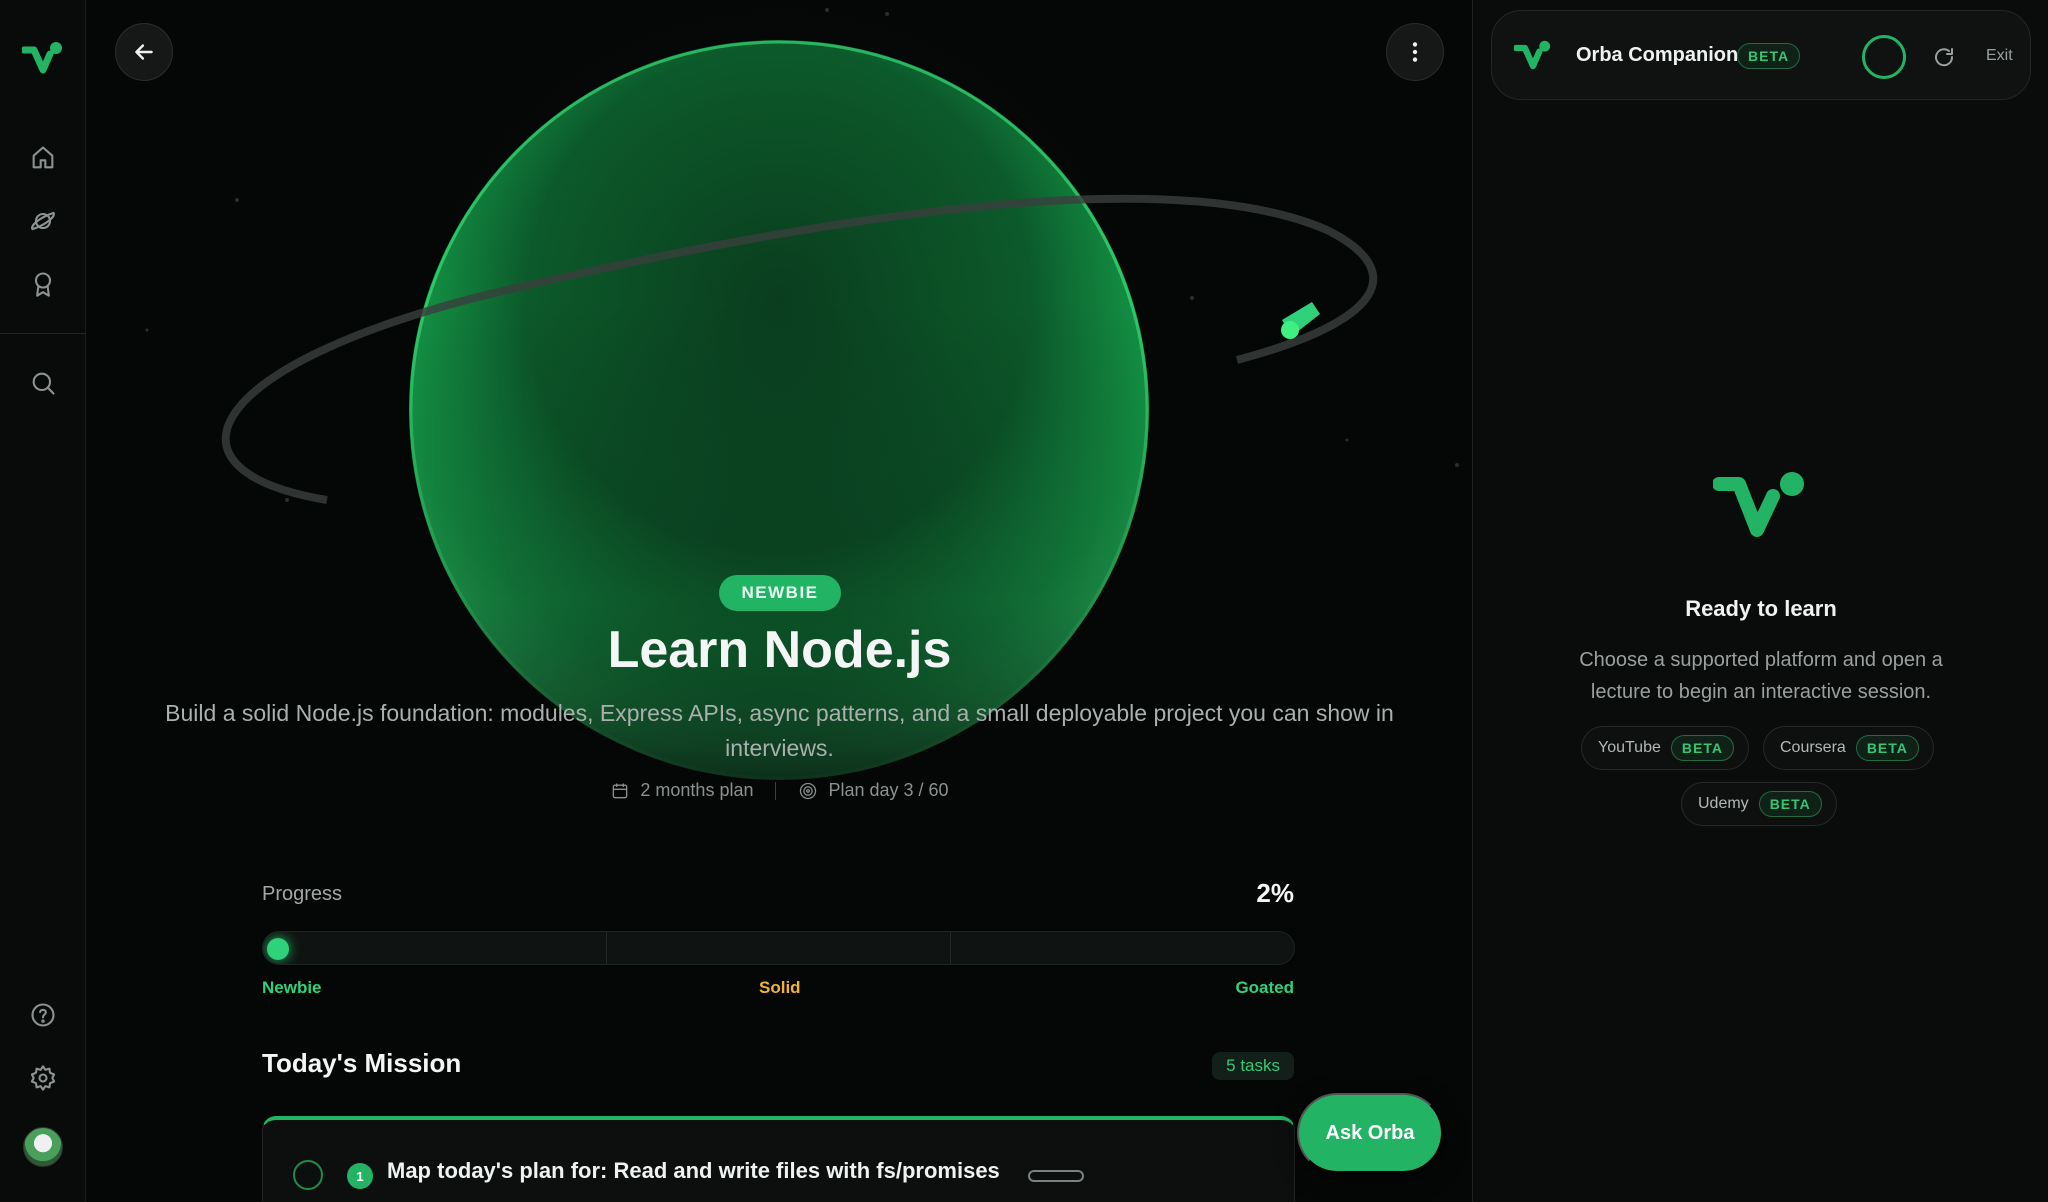 The height and width of the screenshot is (1202, 2048). What do you see at coordinates (360, 1176) in the screenshot?
I see `task-number: 1` at bounding box center [360, 1176].